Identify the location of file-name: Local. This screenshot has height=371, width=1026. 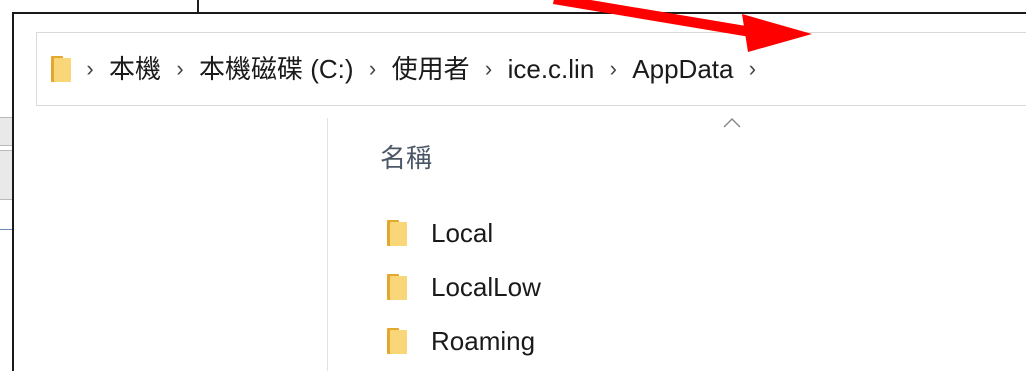
(462, 232).